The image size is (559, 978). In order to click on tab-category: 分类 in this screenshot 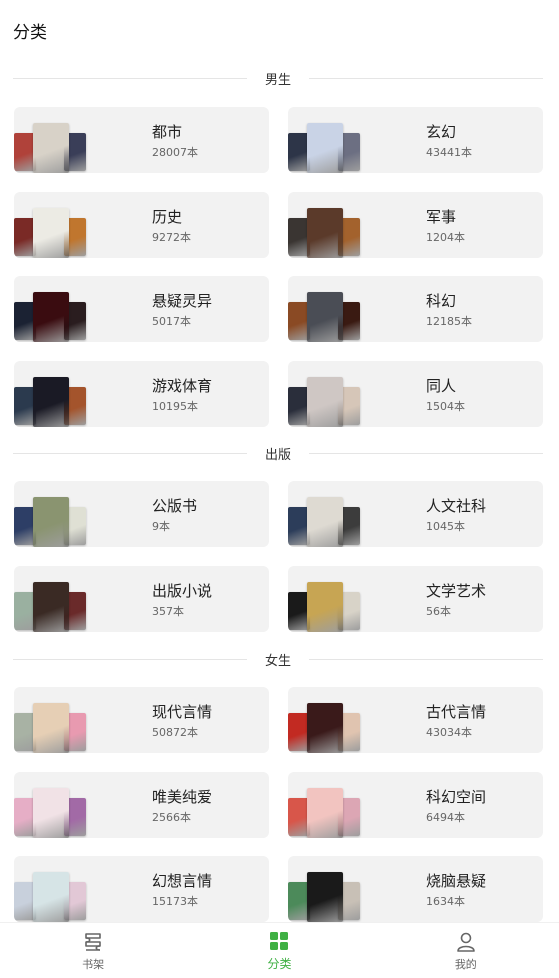, I will do `click(279, 950)`.